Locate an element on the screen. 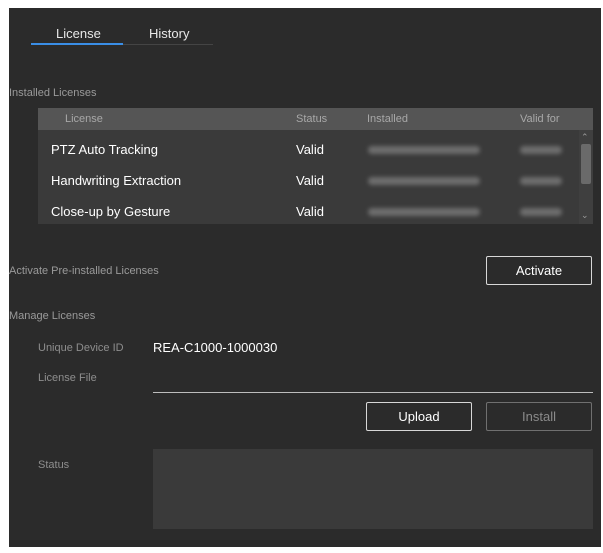  install-button: Install is located at coordinates (539, 416).